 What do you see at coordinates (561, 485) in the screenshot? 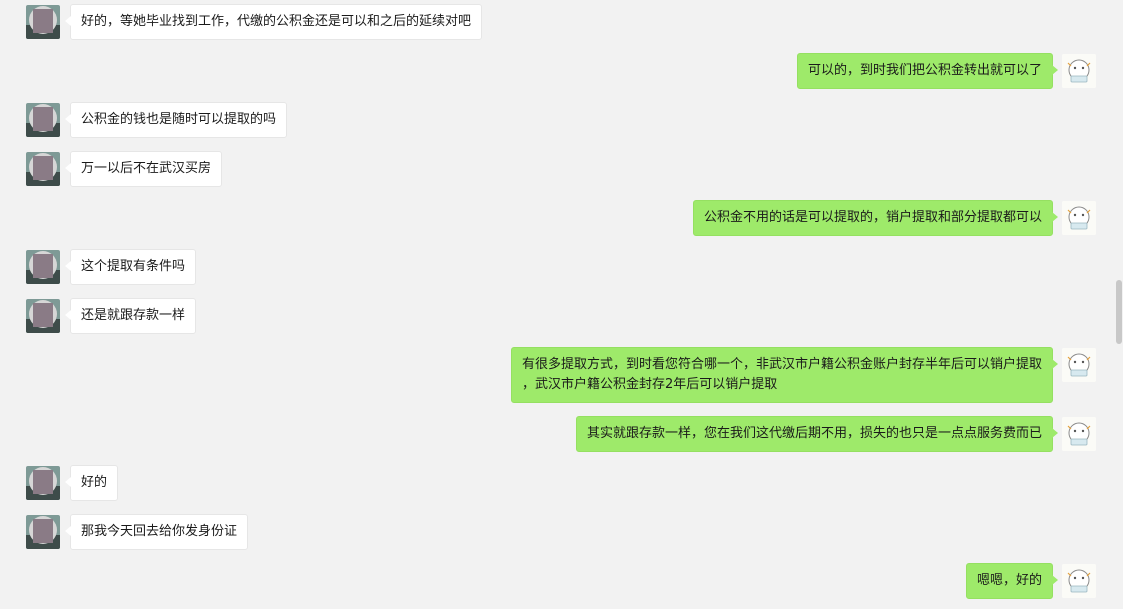
I see `message-incoming: 好的` at bounding box center [561, 485].